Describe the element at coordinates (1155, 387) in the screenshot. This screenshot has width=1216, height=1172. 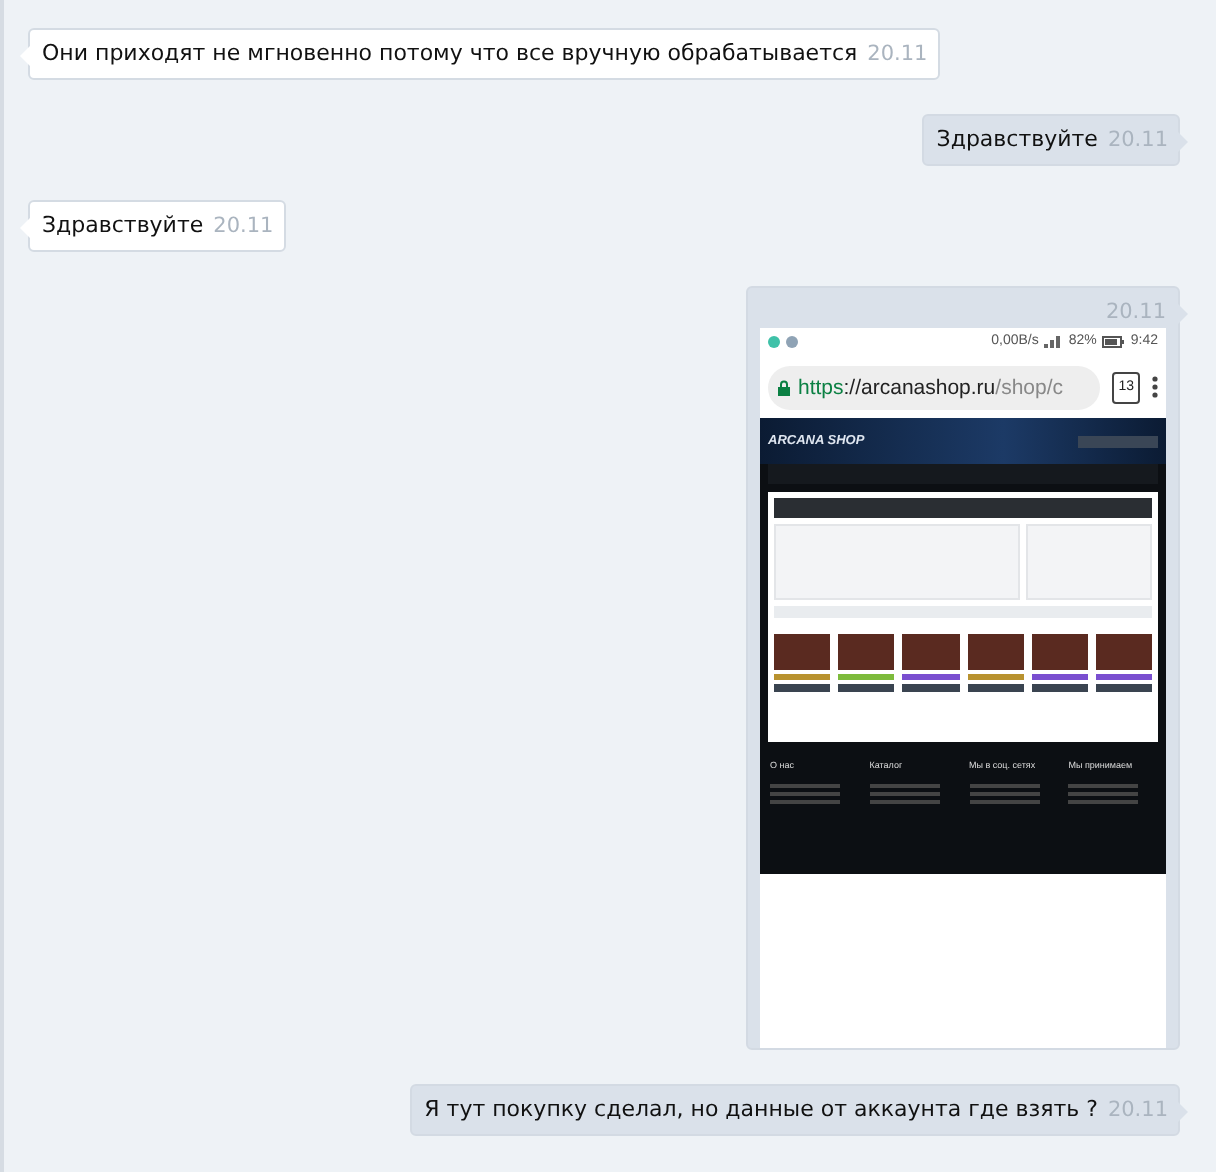
I see `menu-icon` at that location.